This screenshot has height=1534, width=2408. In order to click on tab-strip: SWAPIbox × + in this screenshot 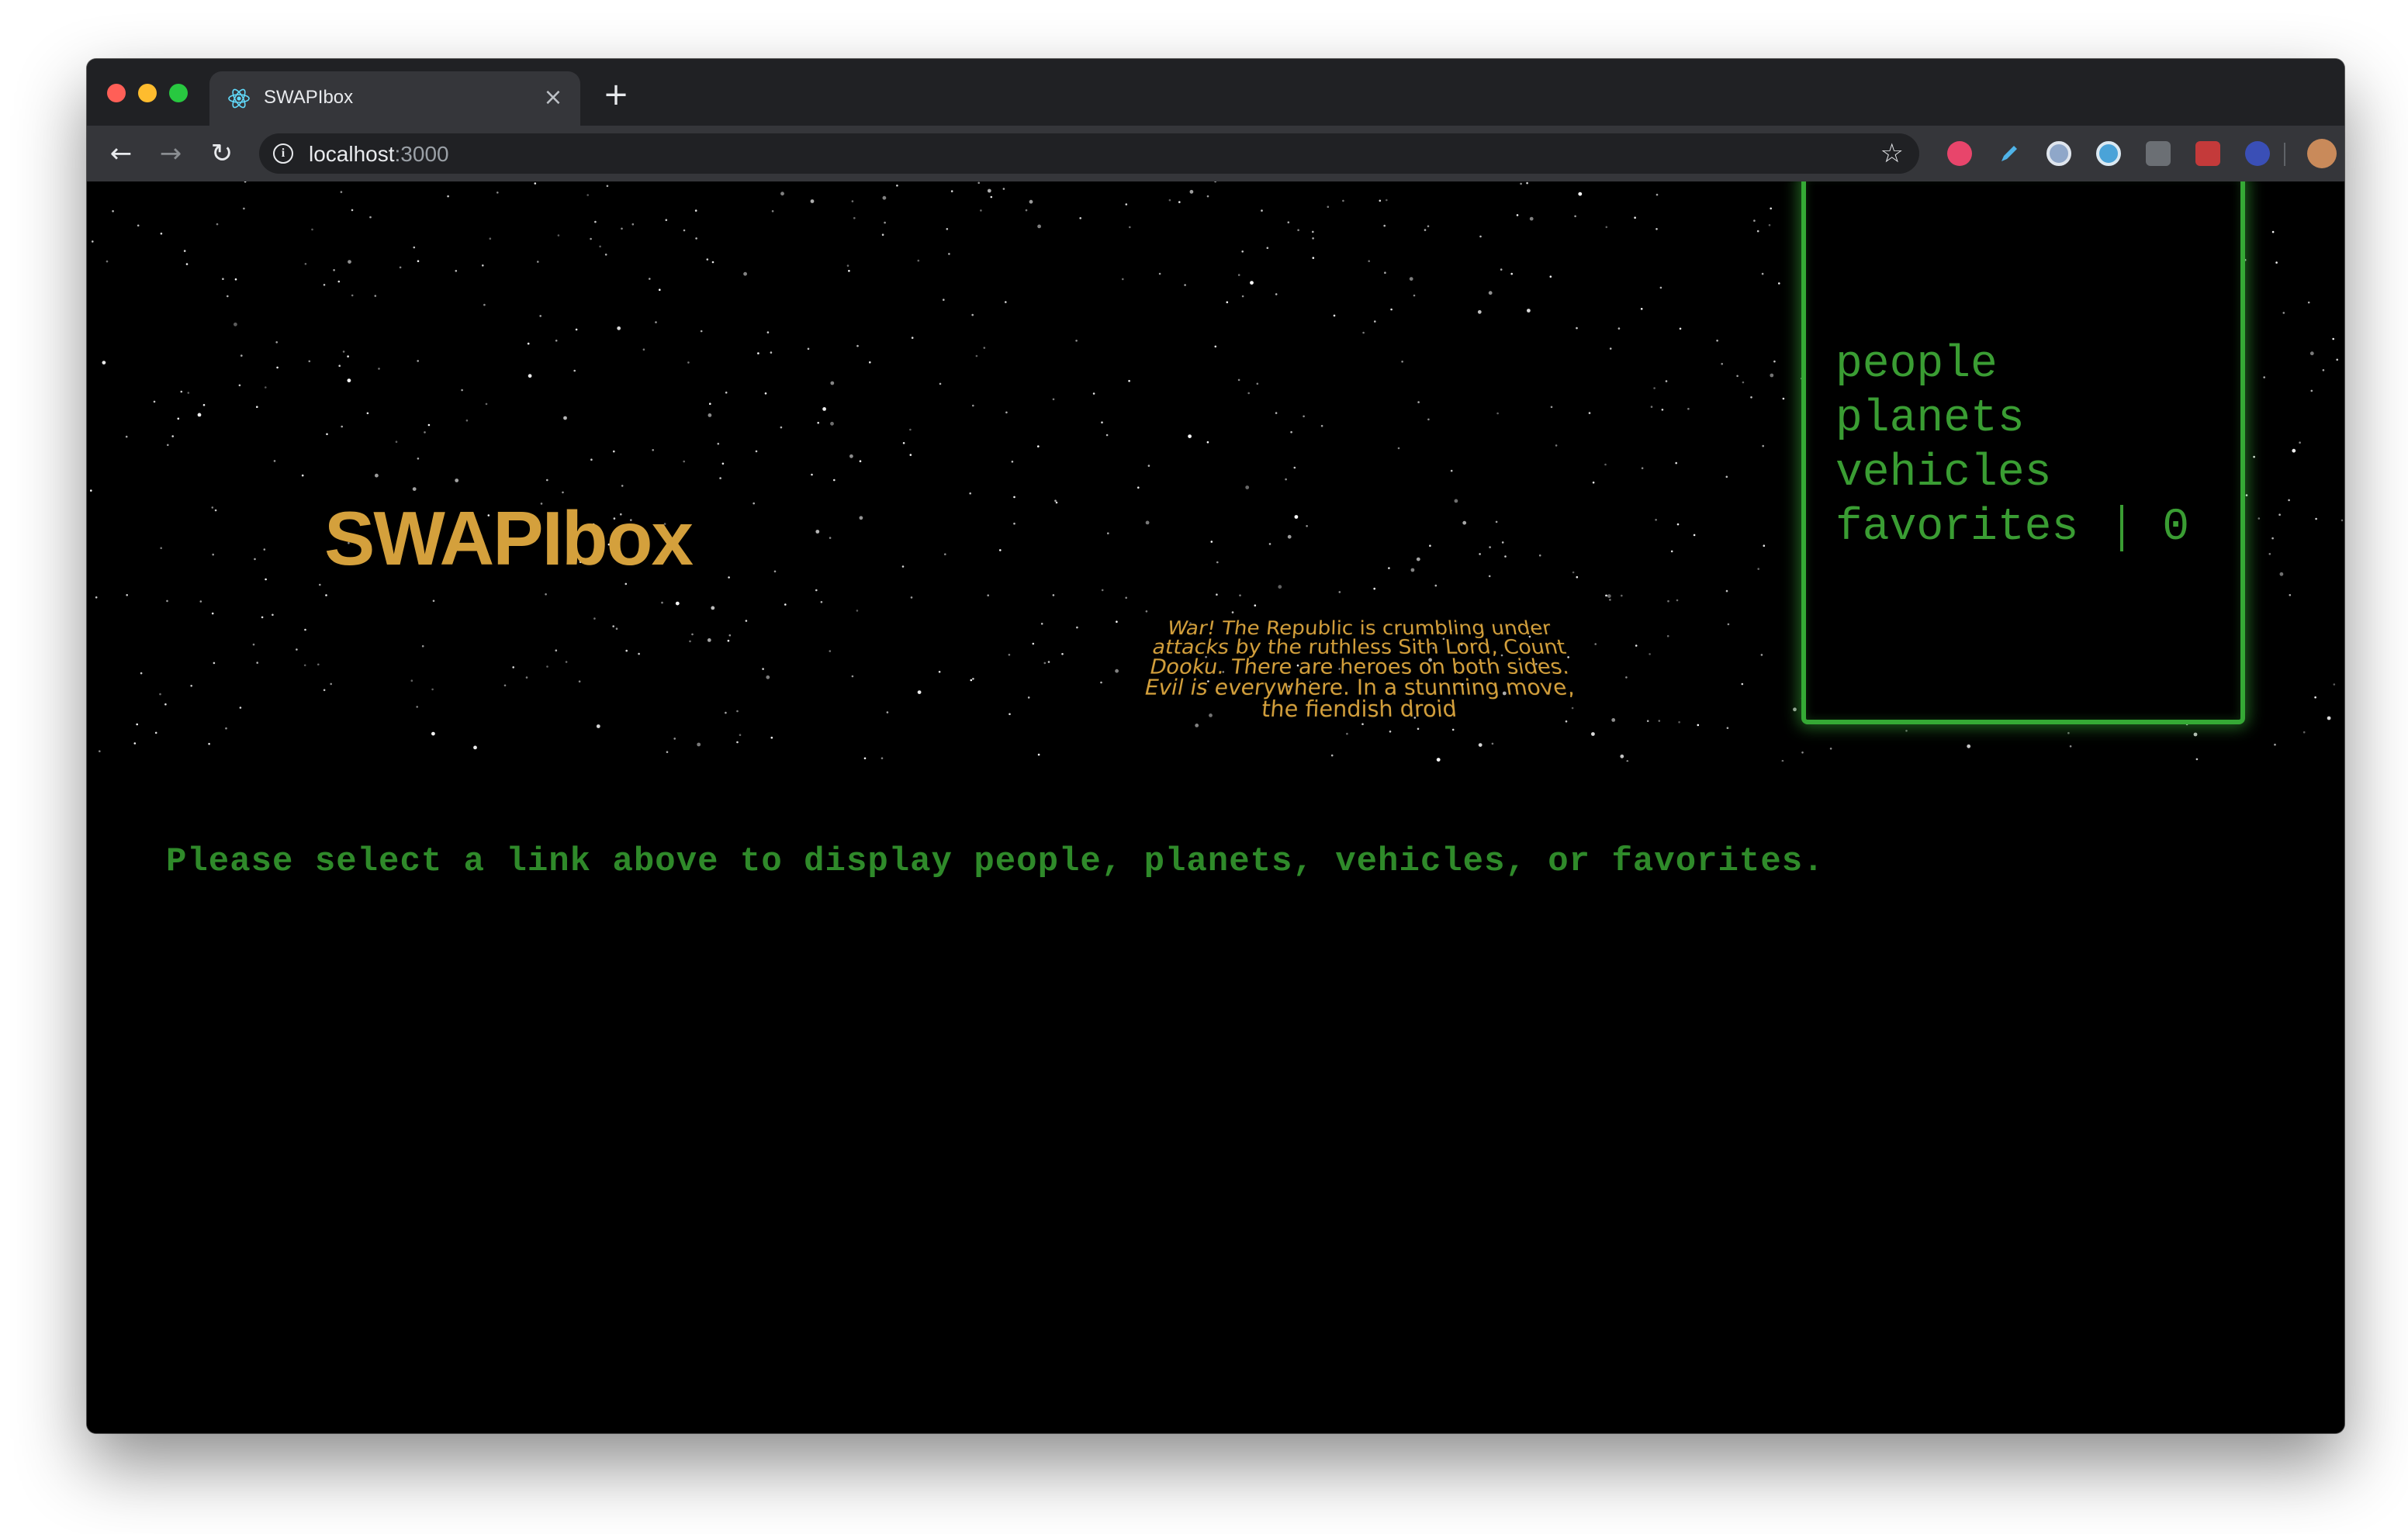, I will do `click(1215, 92)`.